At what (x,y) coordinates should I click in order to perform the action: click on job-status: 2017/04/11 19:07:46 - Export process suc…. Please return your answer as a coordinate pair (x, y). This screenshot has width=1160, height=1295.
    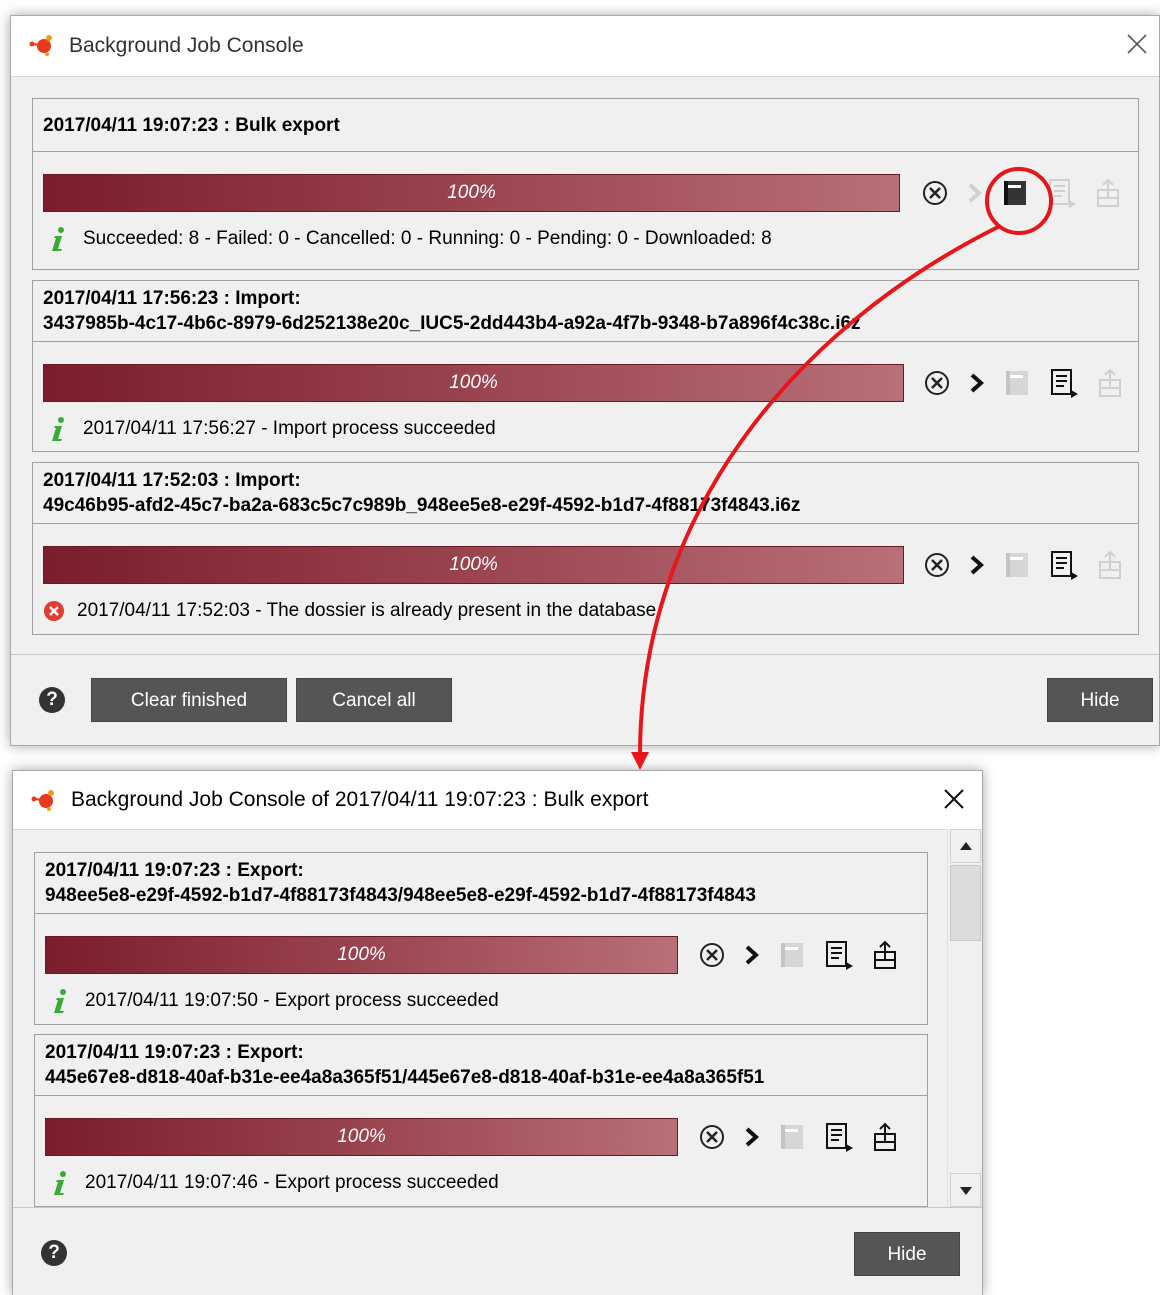
    Looking at the image, I should click on (274, 1183).